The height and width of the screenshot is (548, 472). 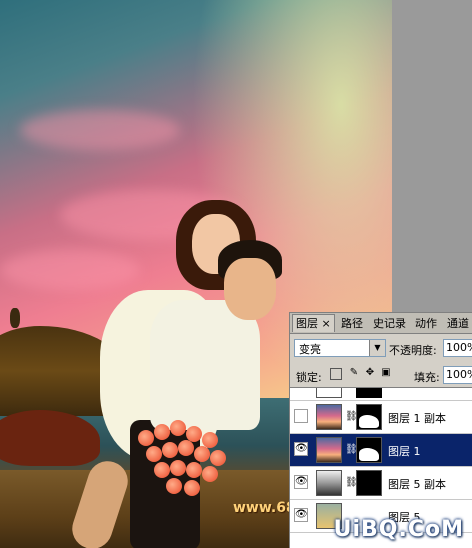 I want to click on layer-row-partial, so click(x=381, y=394).